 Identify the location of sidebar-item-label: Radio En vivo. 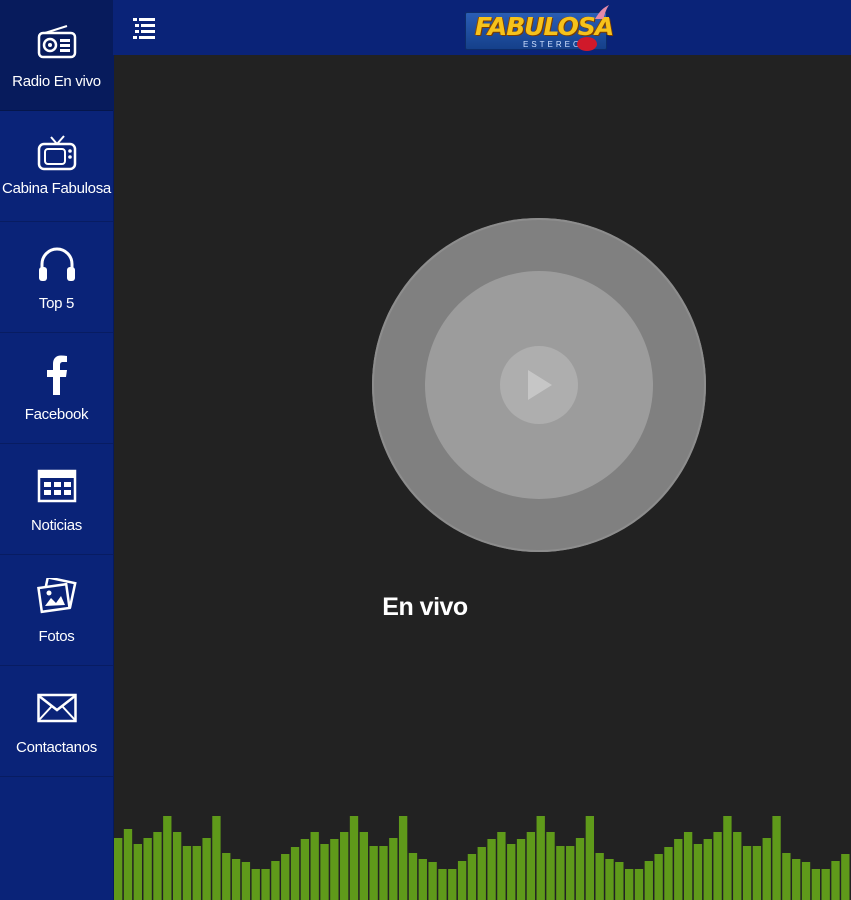
(56, 81).